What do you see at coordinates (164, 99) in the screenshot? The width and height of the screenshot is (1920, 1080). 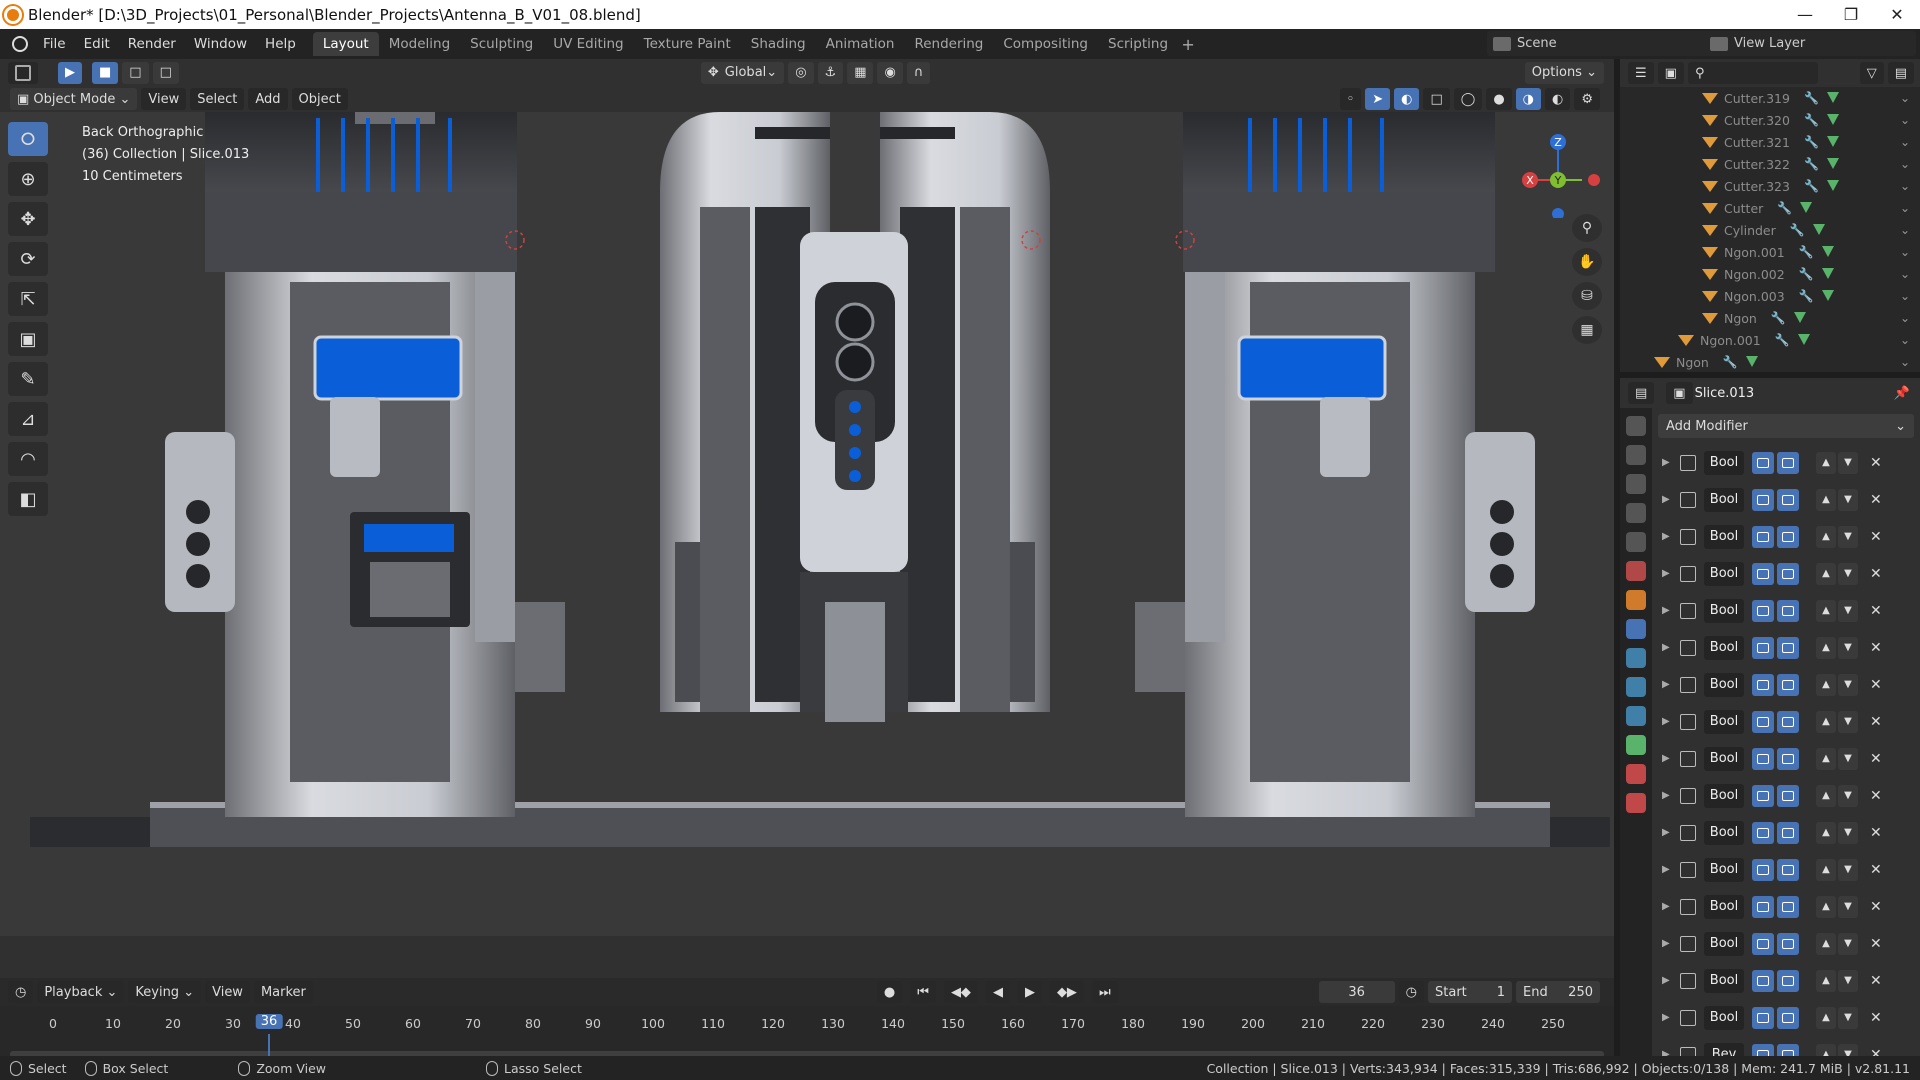 I see `menu-view: View` at bounding box center [164, 99].